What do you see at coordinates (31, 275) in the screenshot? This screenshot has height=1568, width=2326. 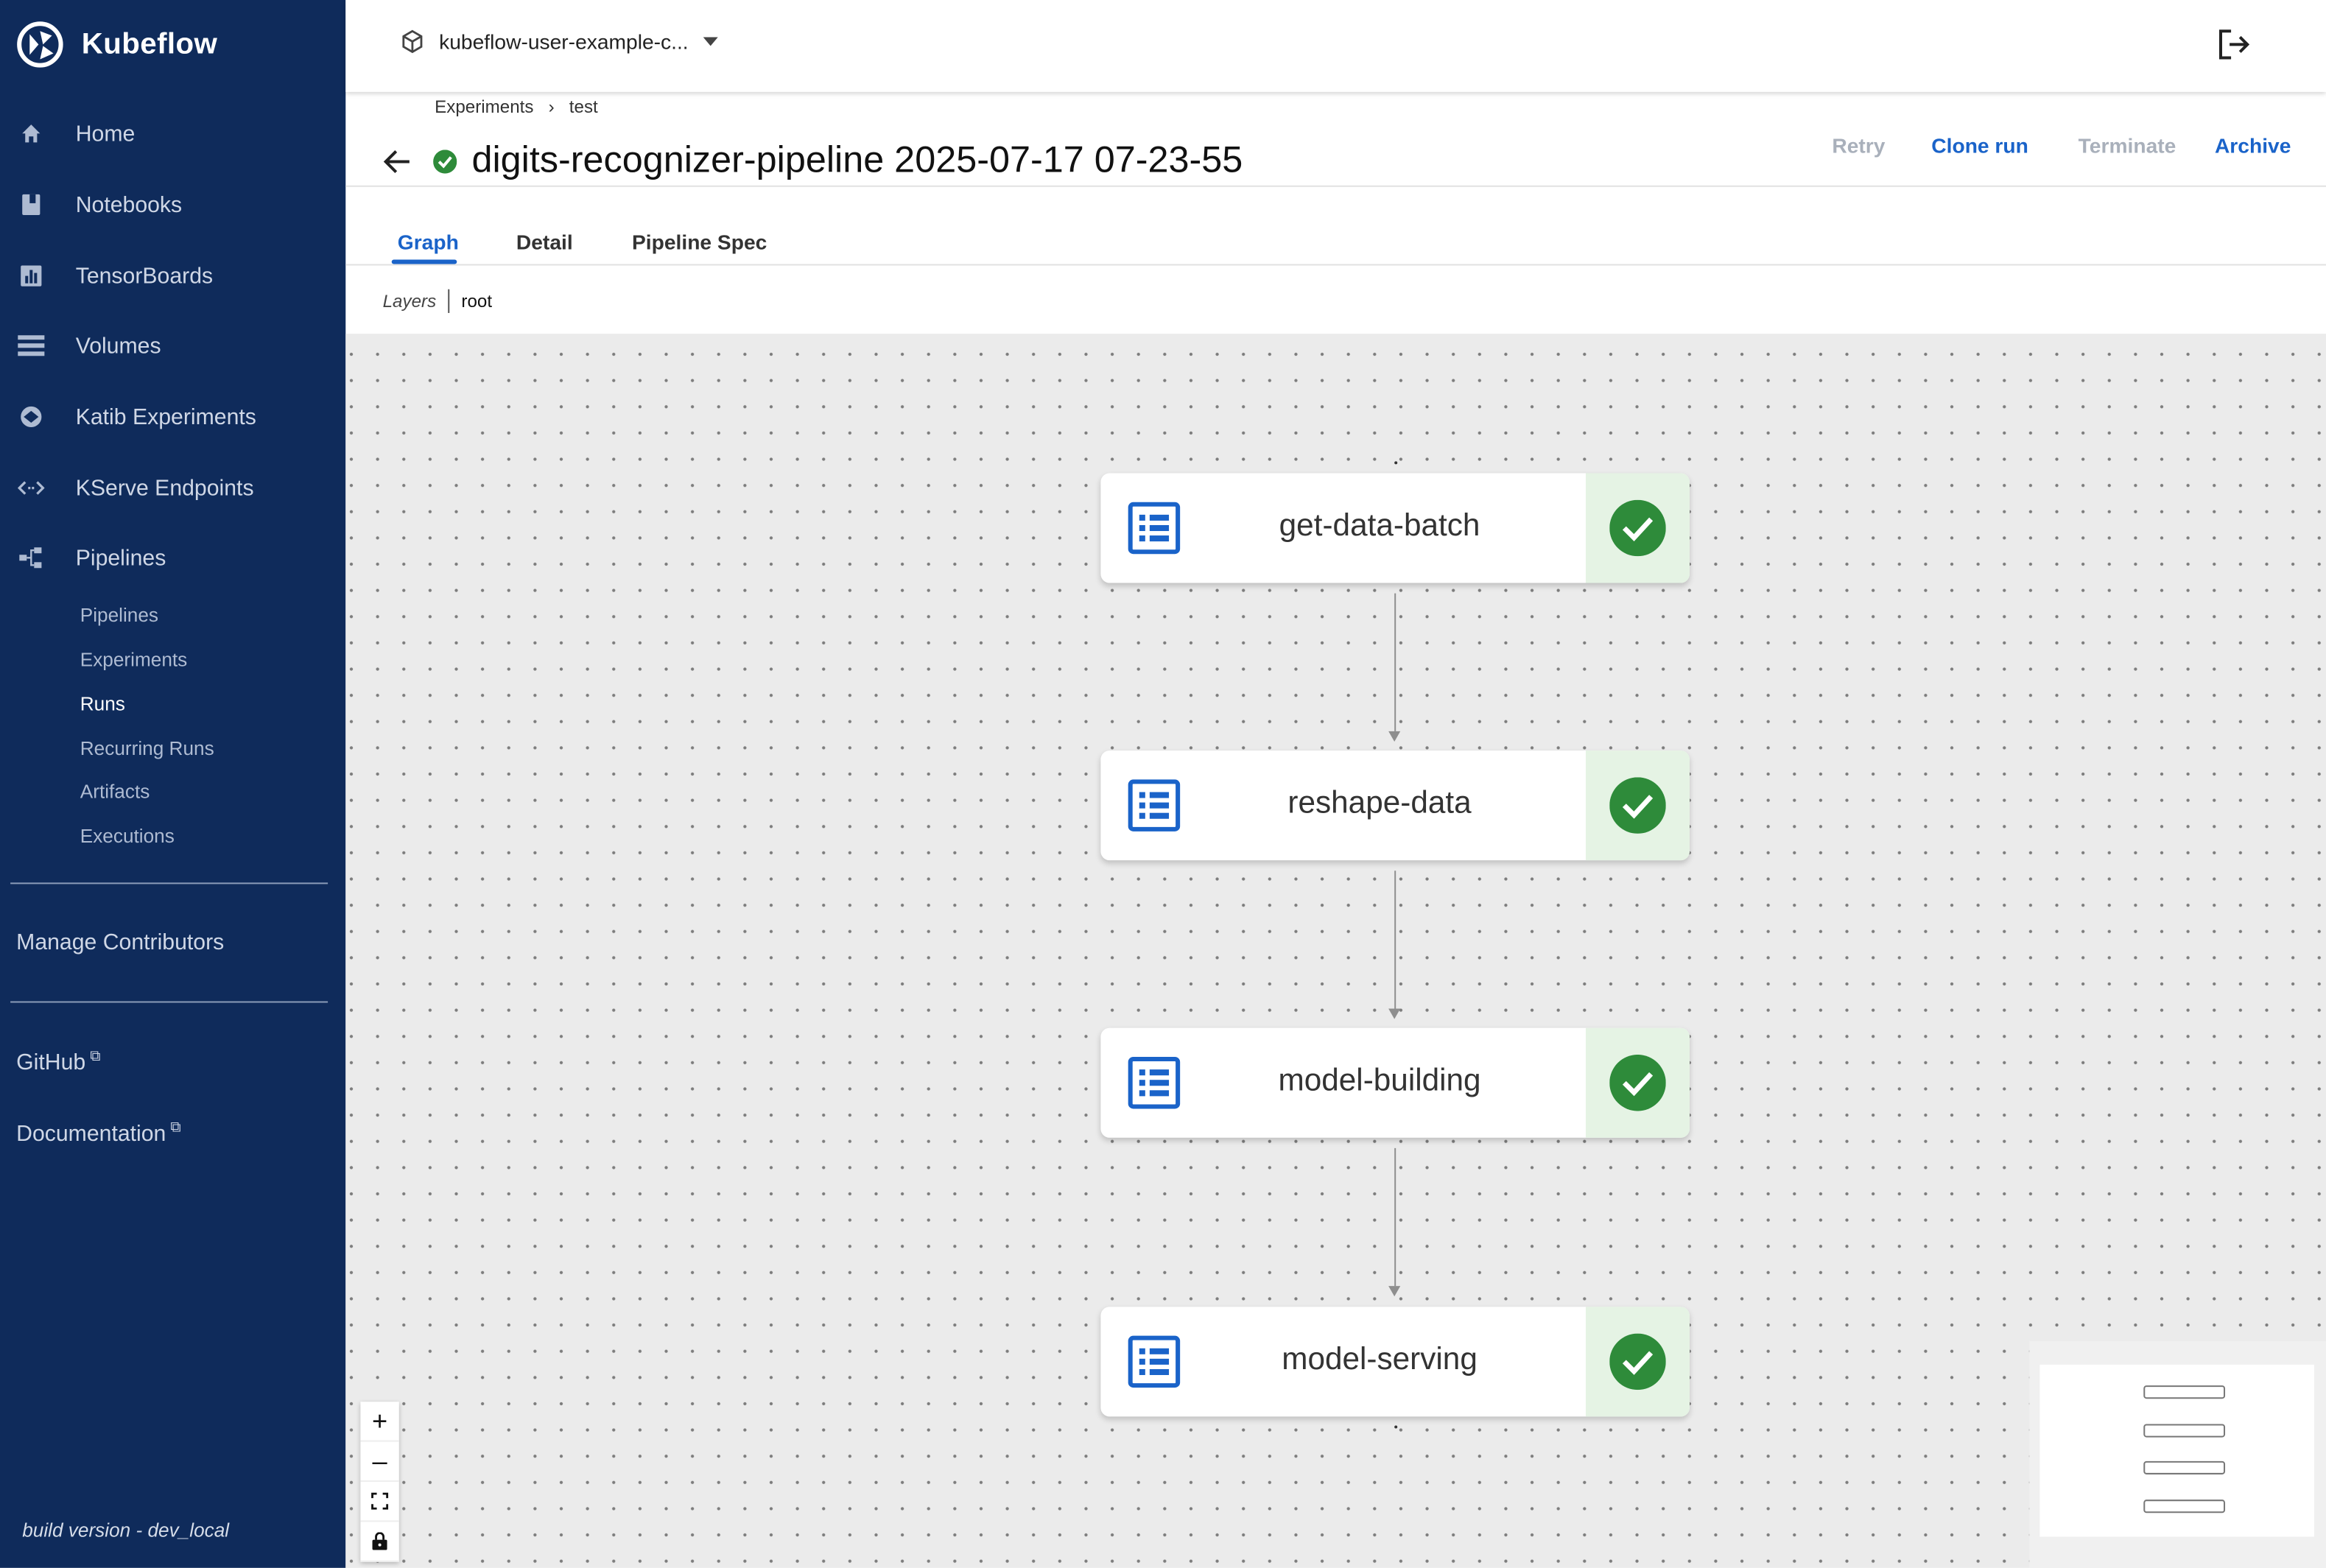 I see `bar-chart-icon` at bounding box center [31, 275].